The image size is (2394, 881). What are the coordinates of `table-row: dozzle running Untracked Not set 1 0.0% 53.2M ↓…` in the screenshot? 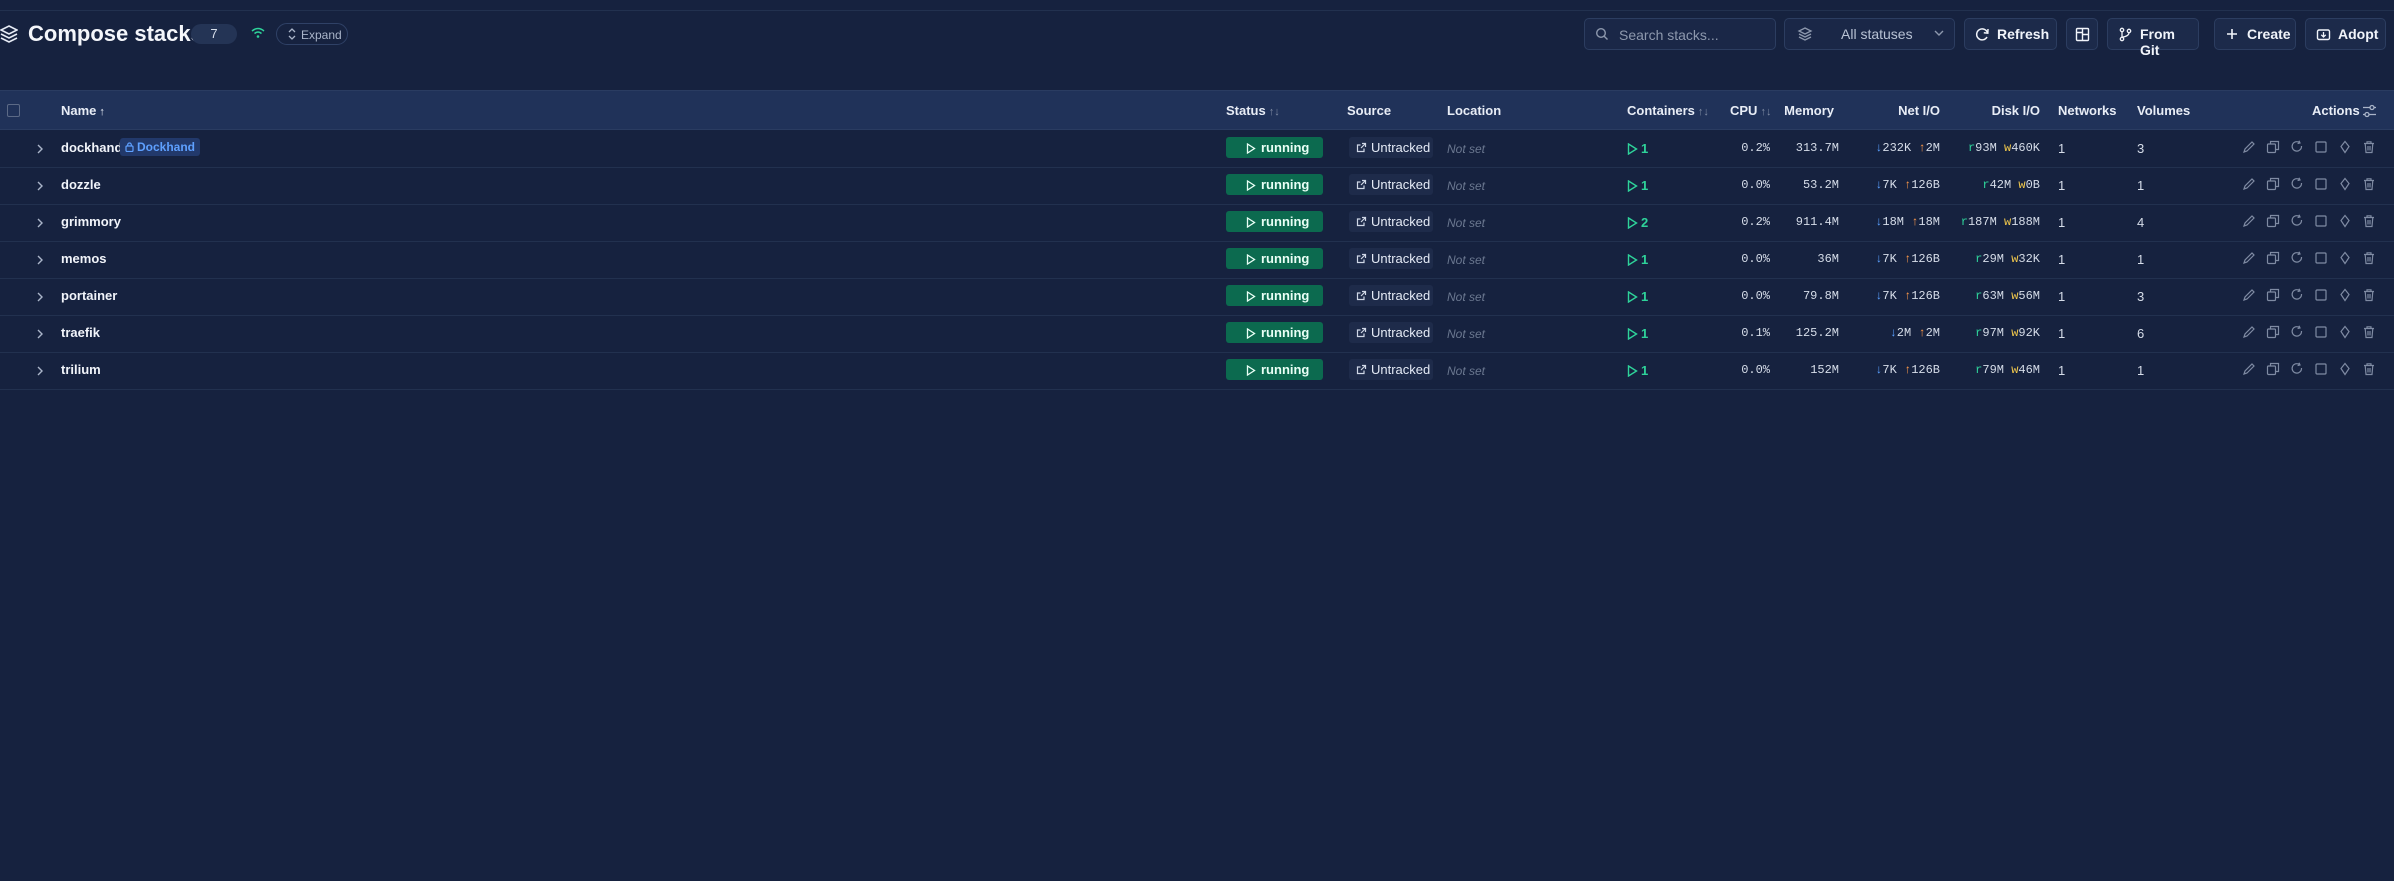 It's located at (1197, 186).